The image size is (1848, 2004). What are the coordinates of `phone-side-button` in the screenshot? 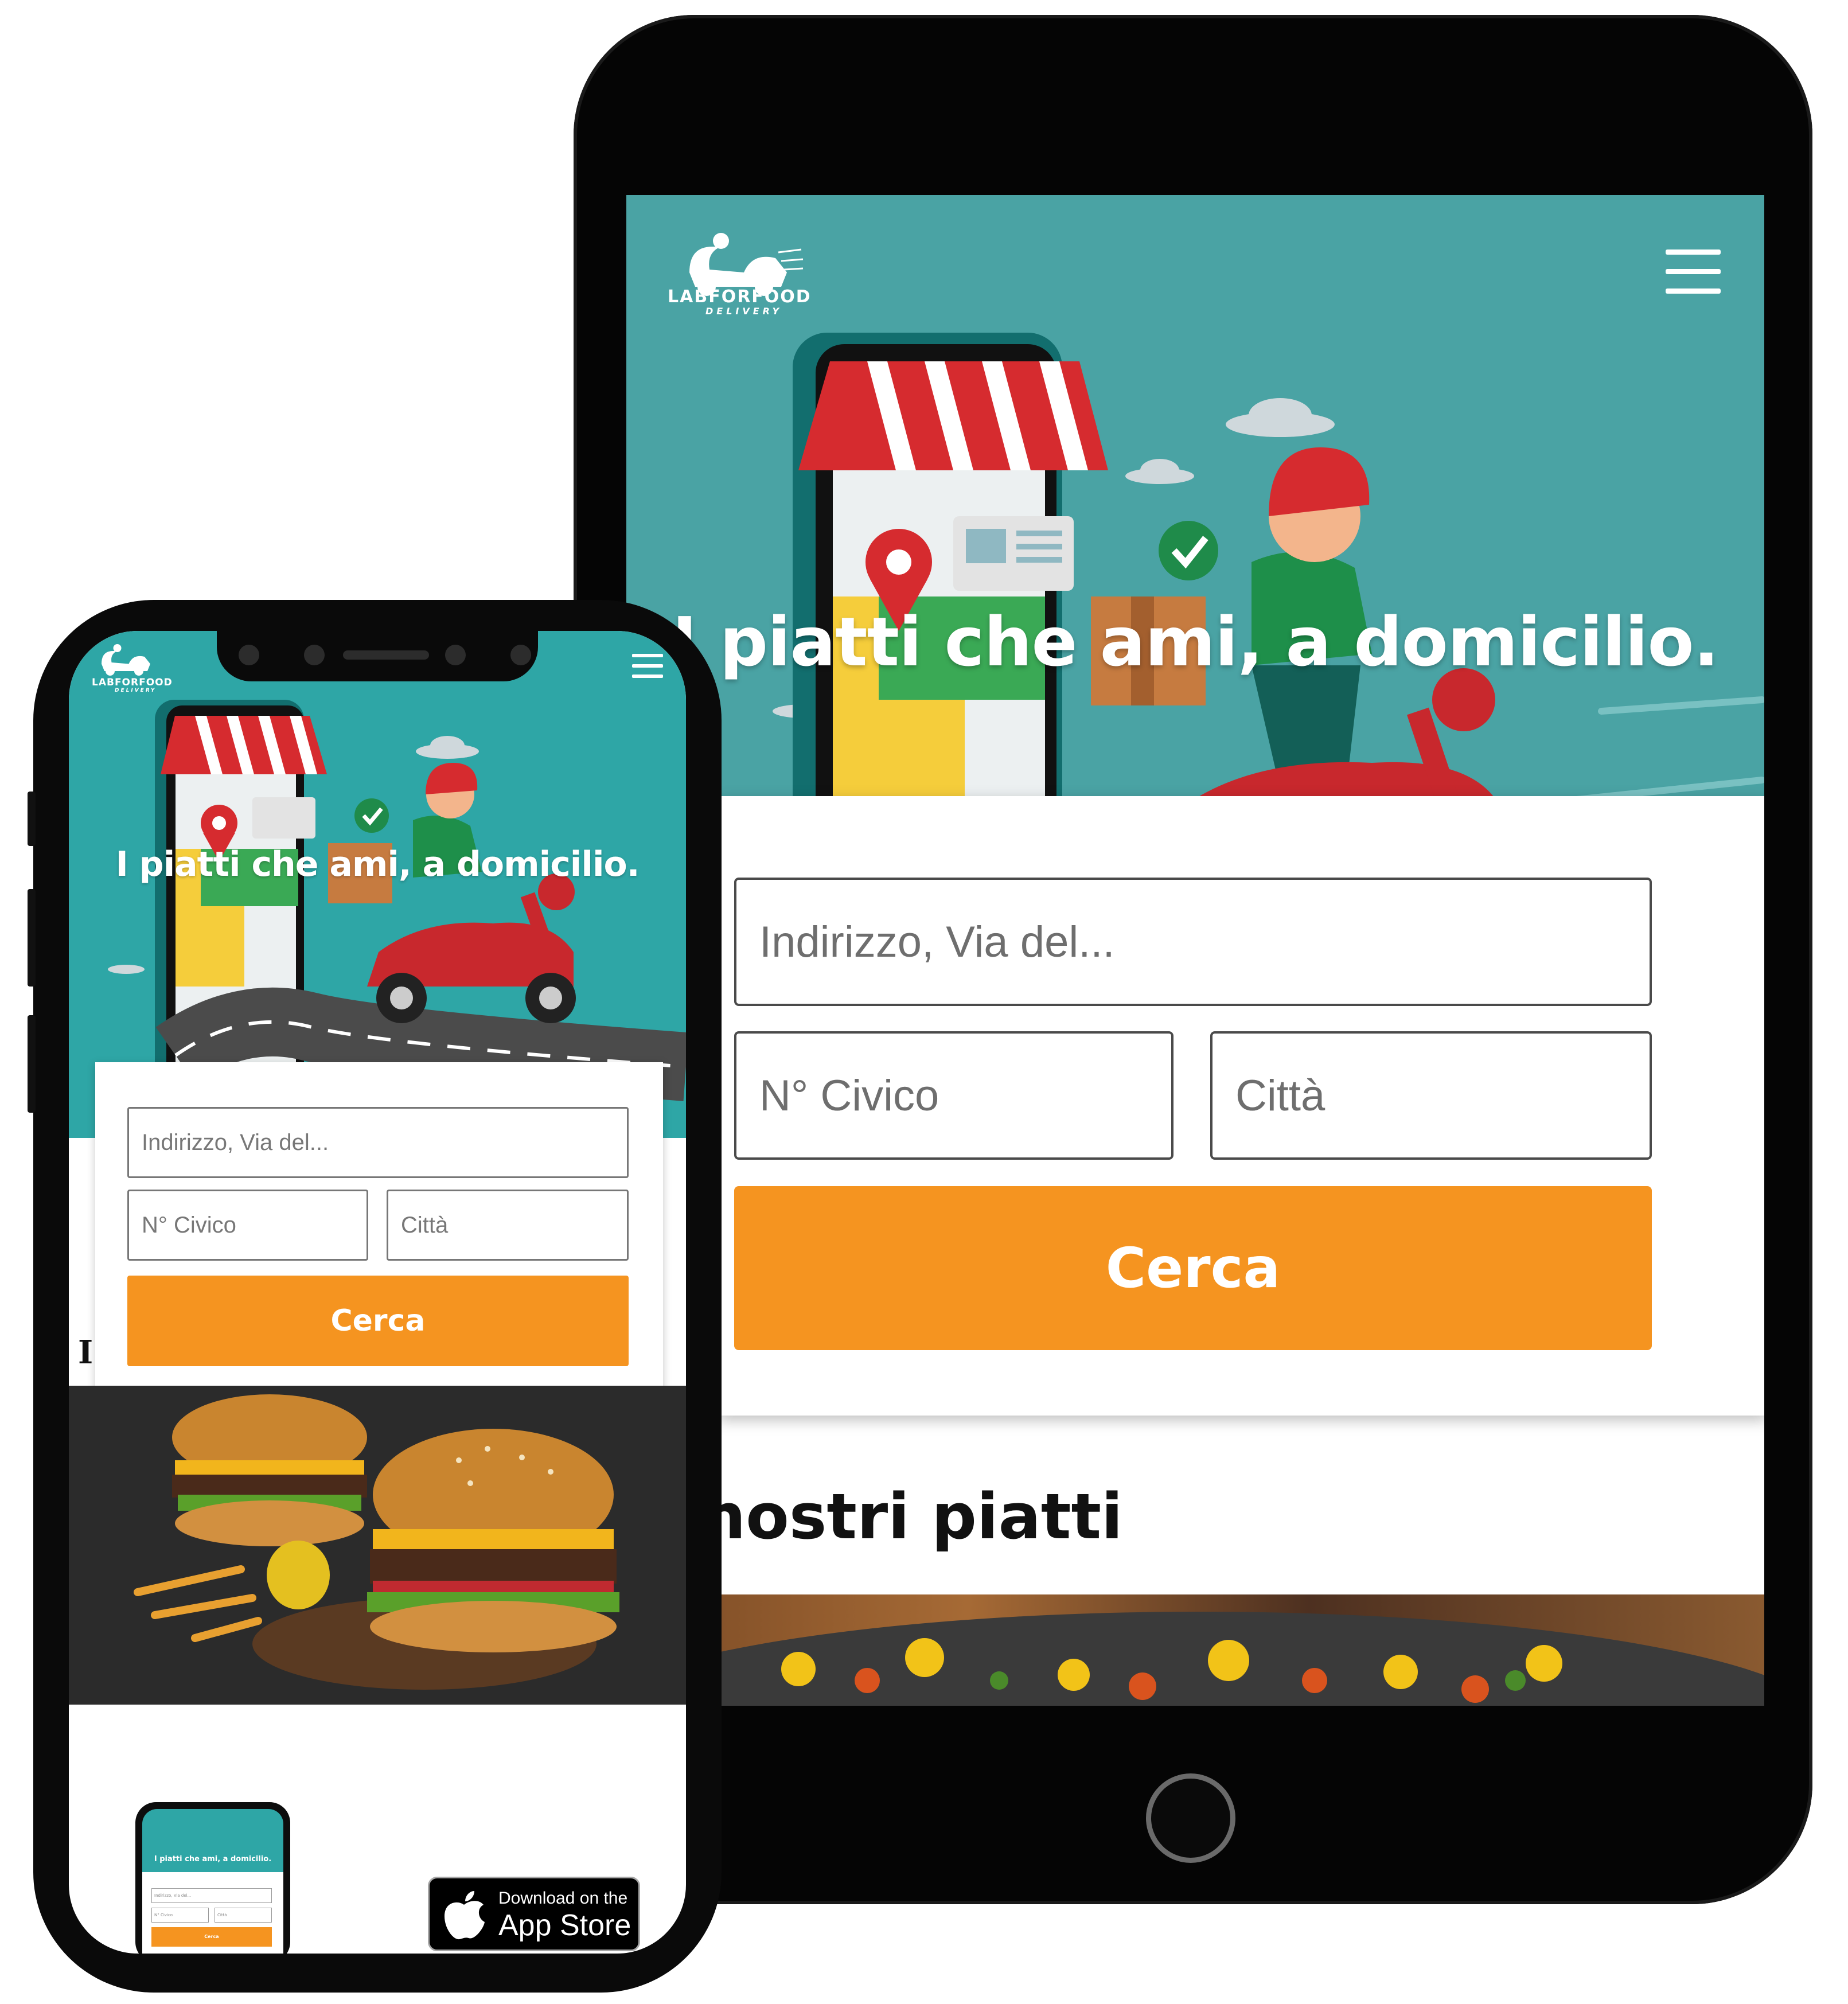 It's located at (32, 819).